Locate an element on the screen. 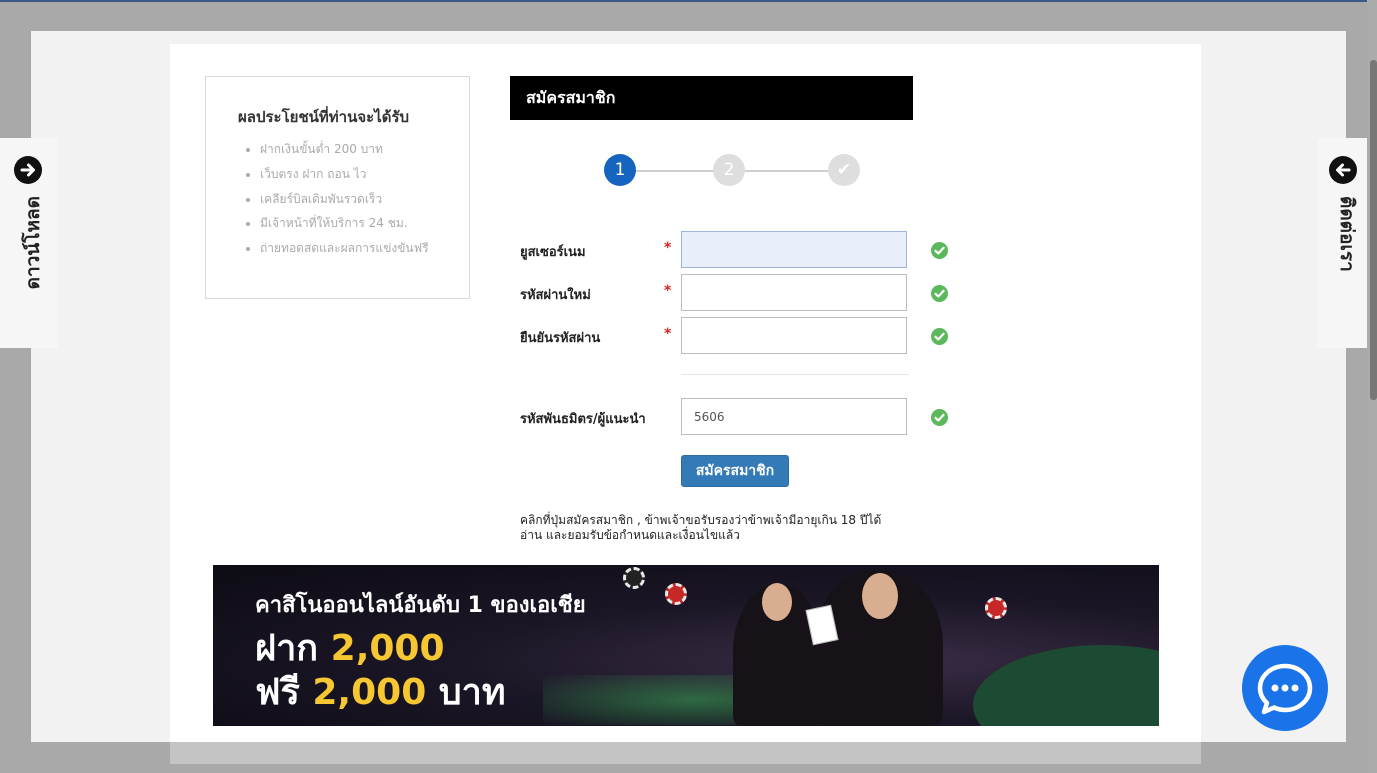 This screenshot has height=773, width=1377. arrow-right-circle-icon is located at coordinates (28, 170).